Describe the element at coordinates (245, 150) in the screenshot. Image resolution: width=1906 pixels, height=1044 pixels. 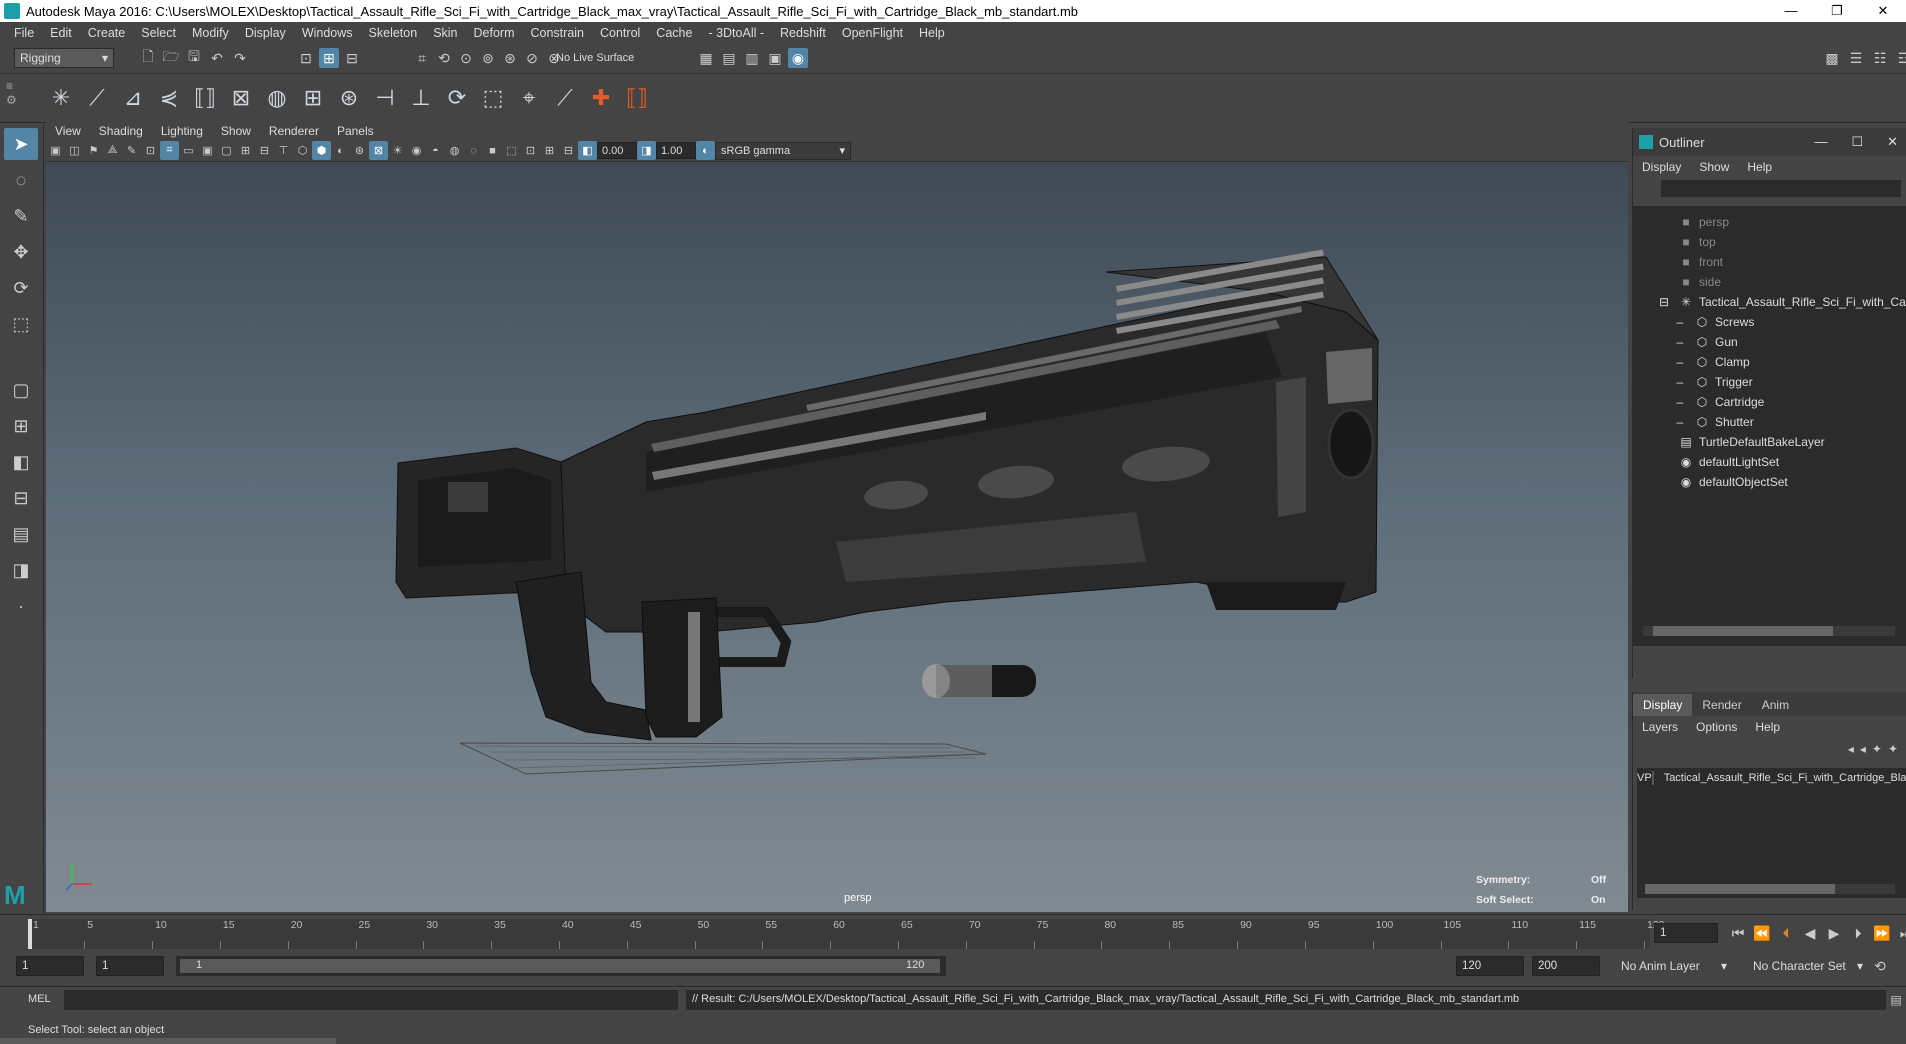
I see `field-chart-icon: ⊞` at that location.